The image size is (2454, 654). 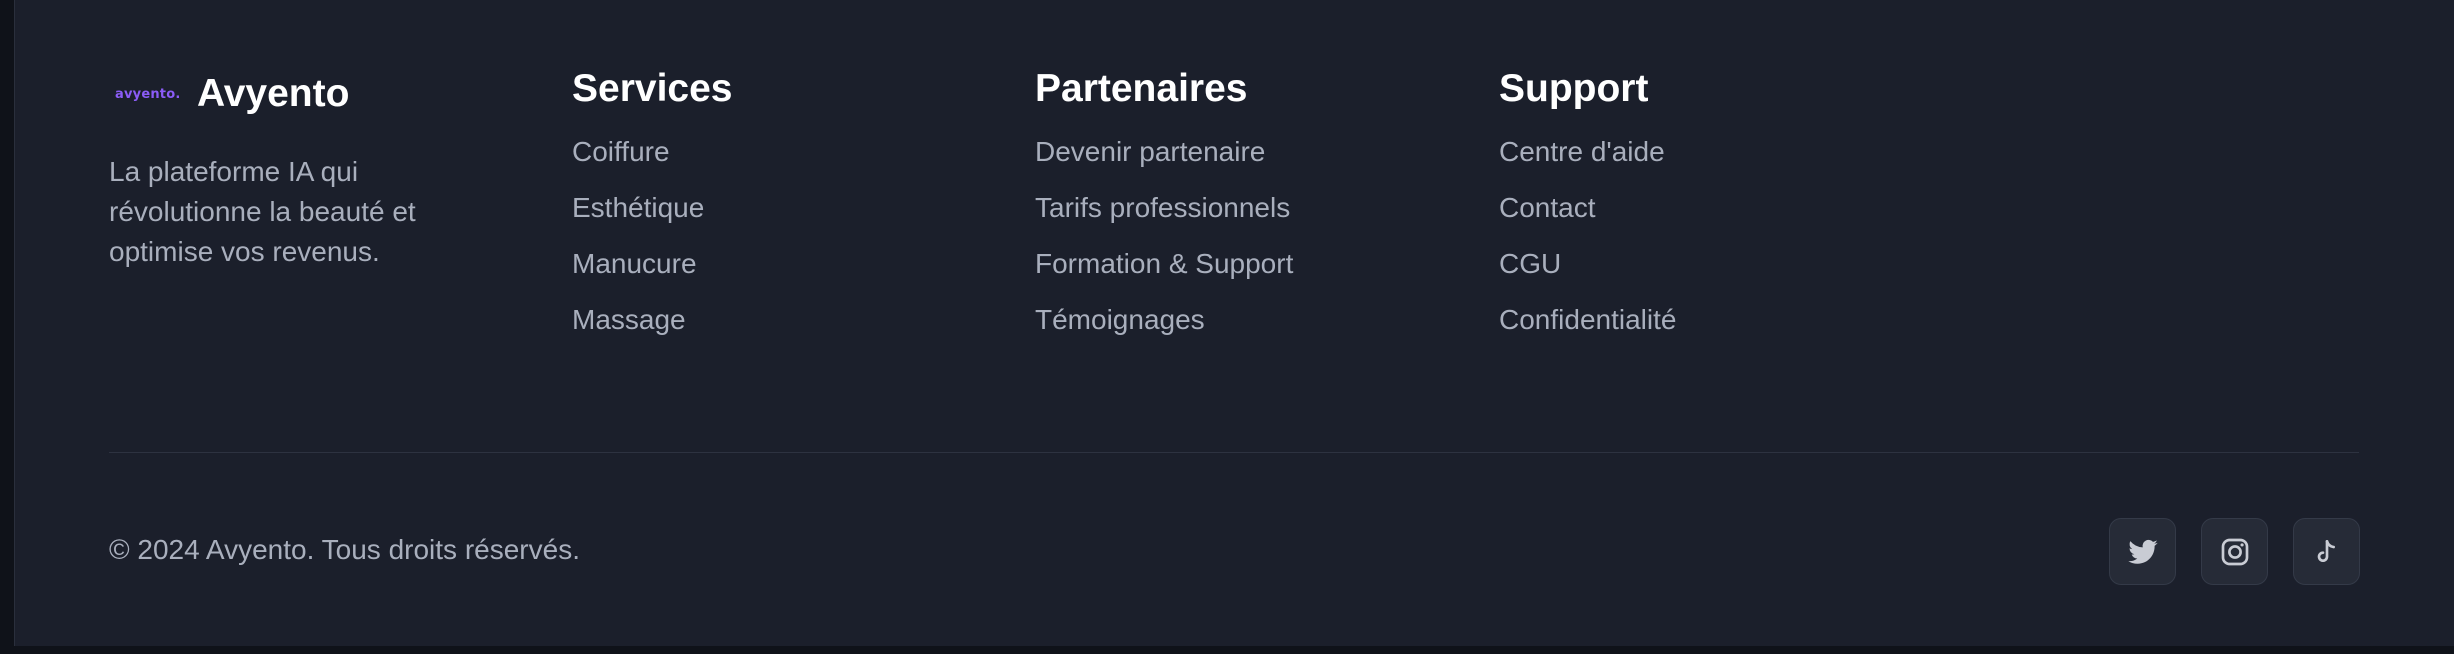 I want to click on twitter-icon, so click(x=2142, y=551).